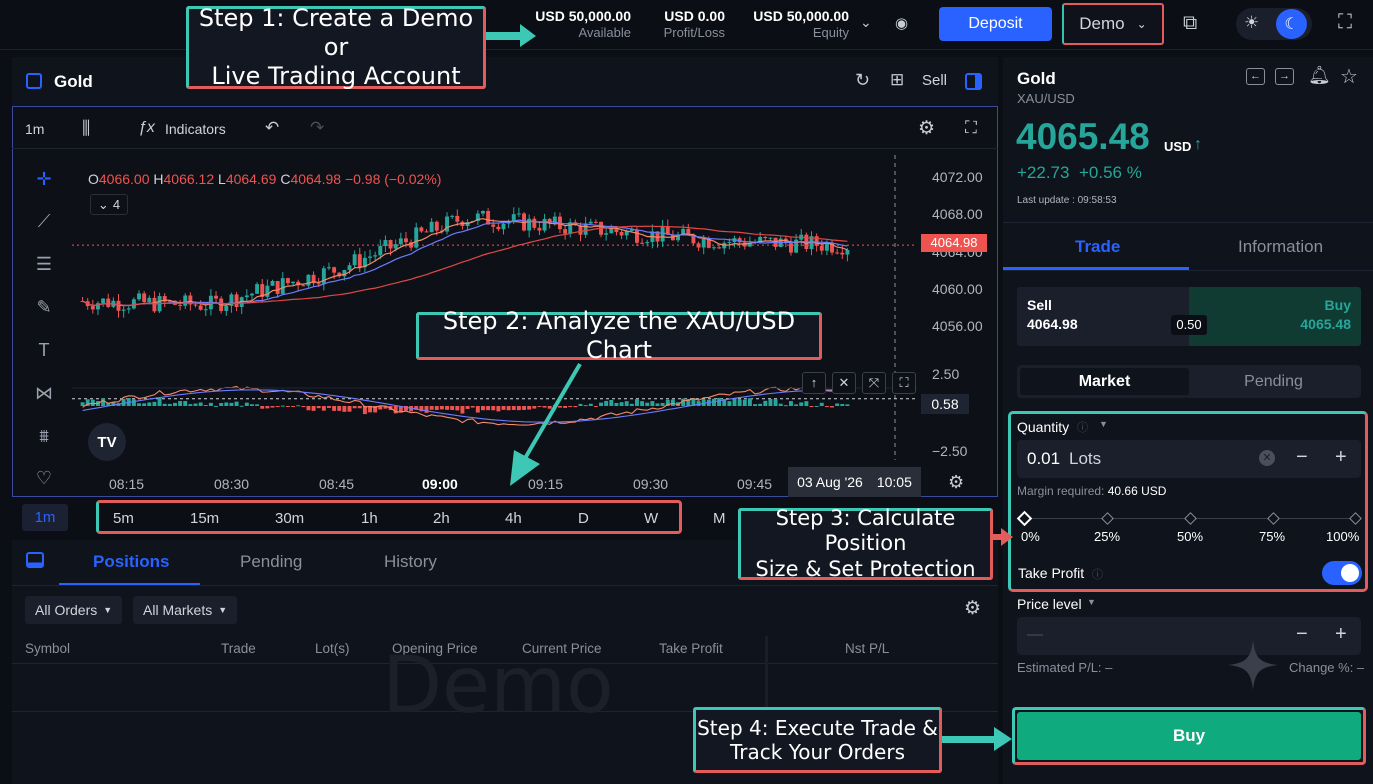 The height and width of the screenshot is (784, 1373). Describe the element at coordinates (950, 451) in the screenshot. I see `macd-tick: −2.50` at that location.